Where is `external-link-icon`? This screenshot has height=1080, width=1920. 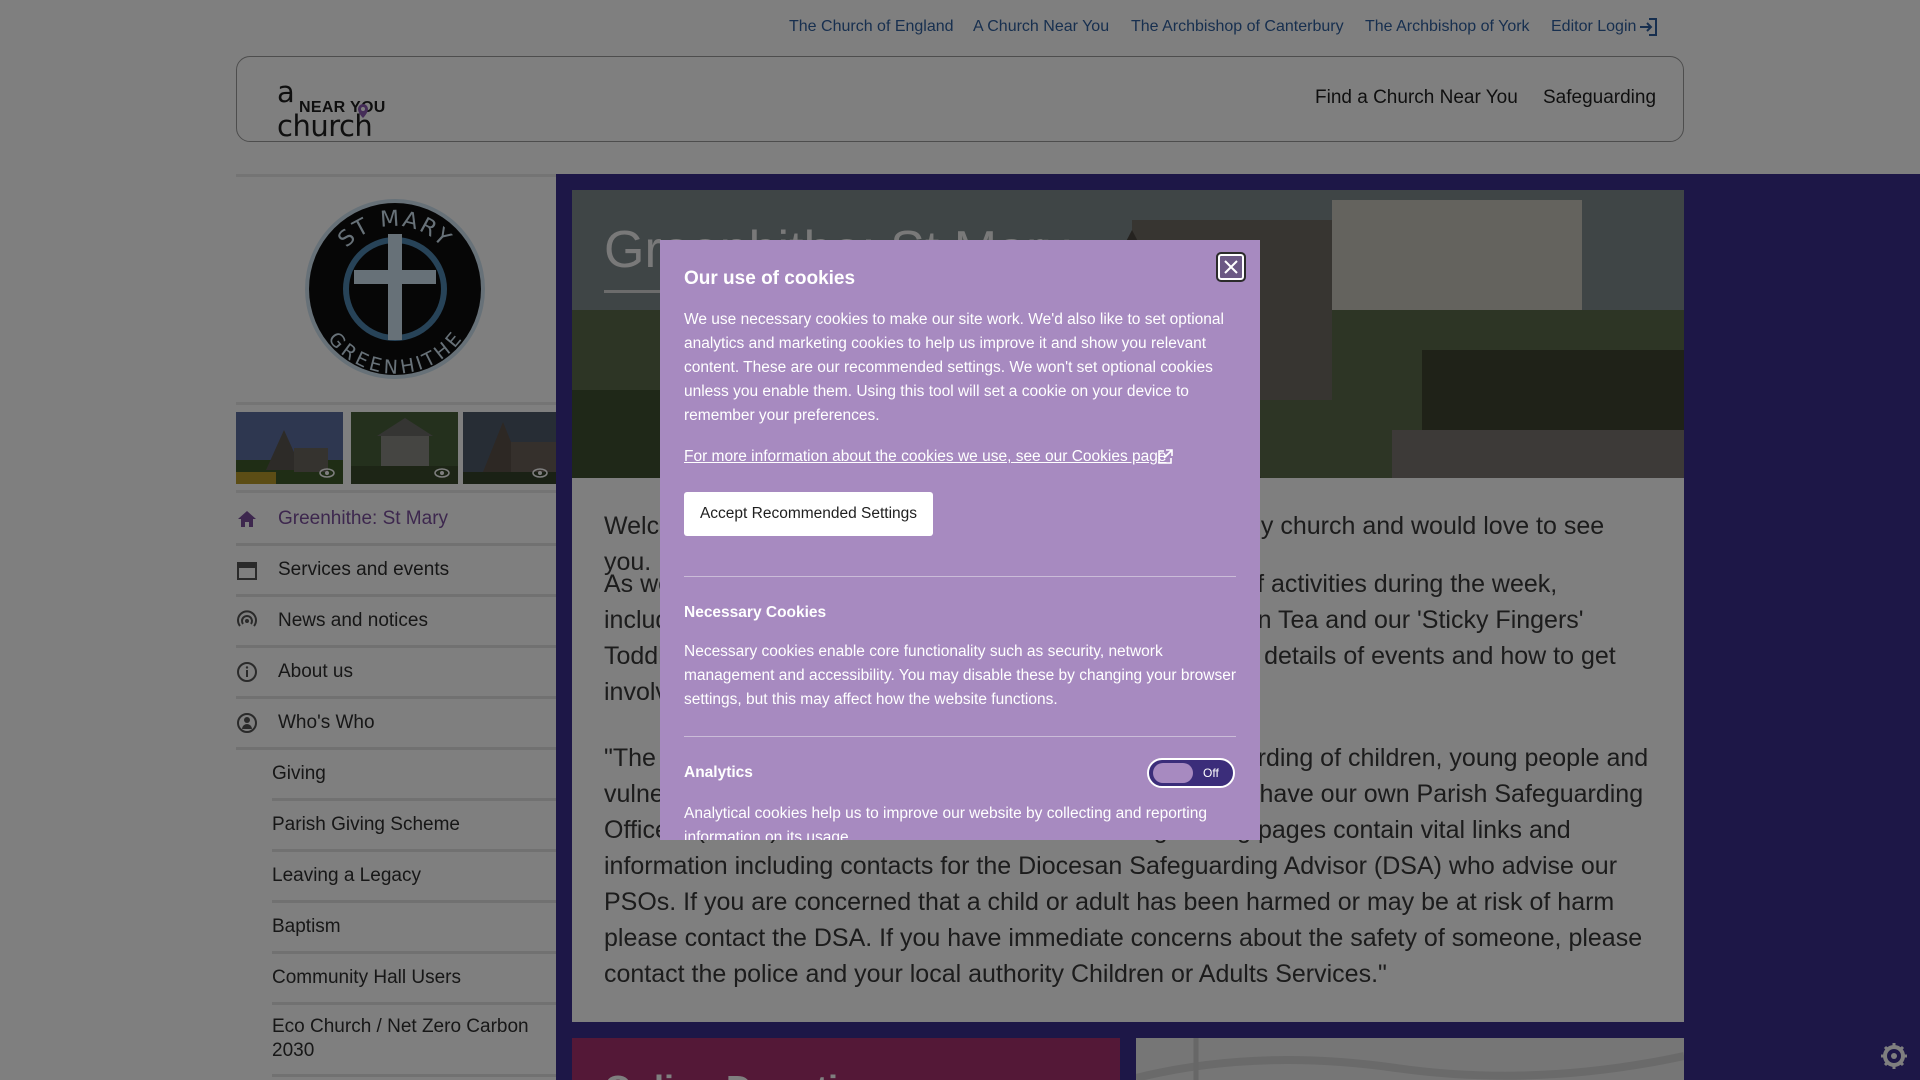
external-link-icon is located at coordinates (1165, 456).